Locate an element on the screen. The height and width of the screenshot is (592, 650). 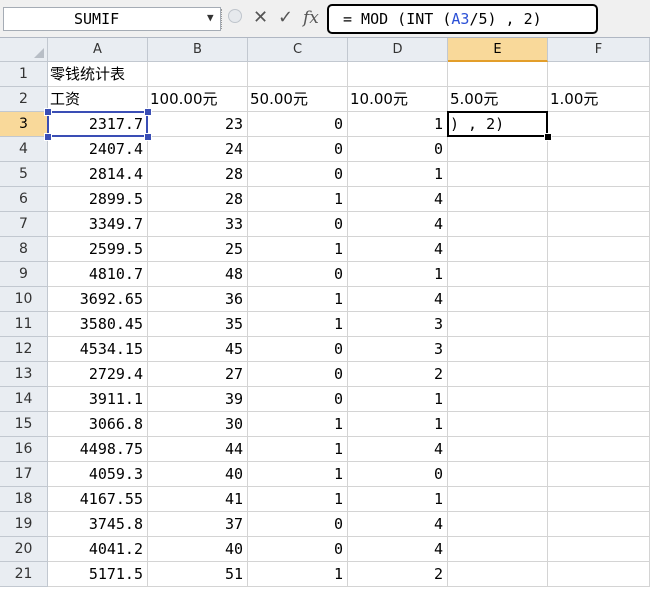
cell-b3: 23 is located at coordinates (198, 124).